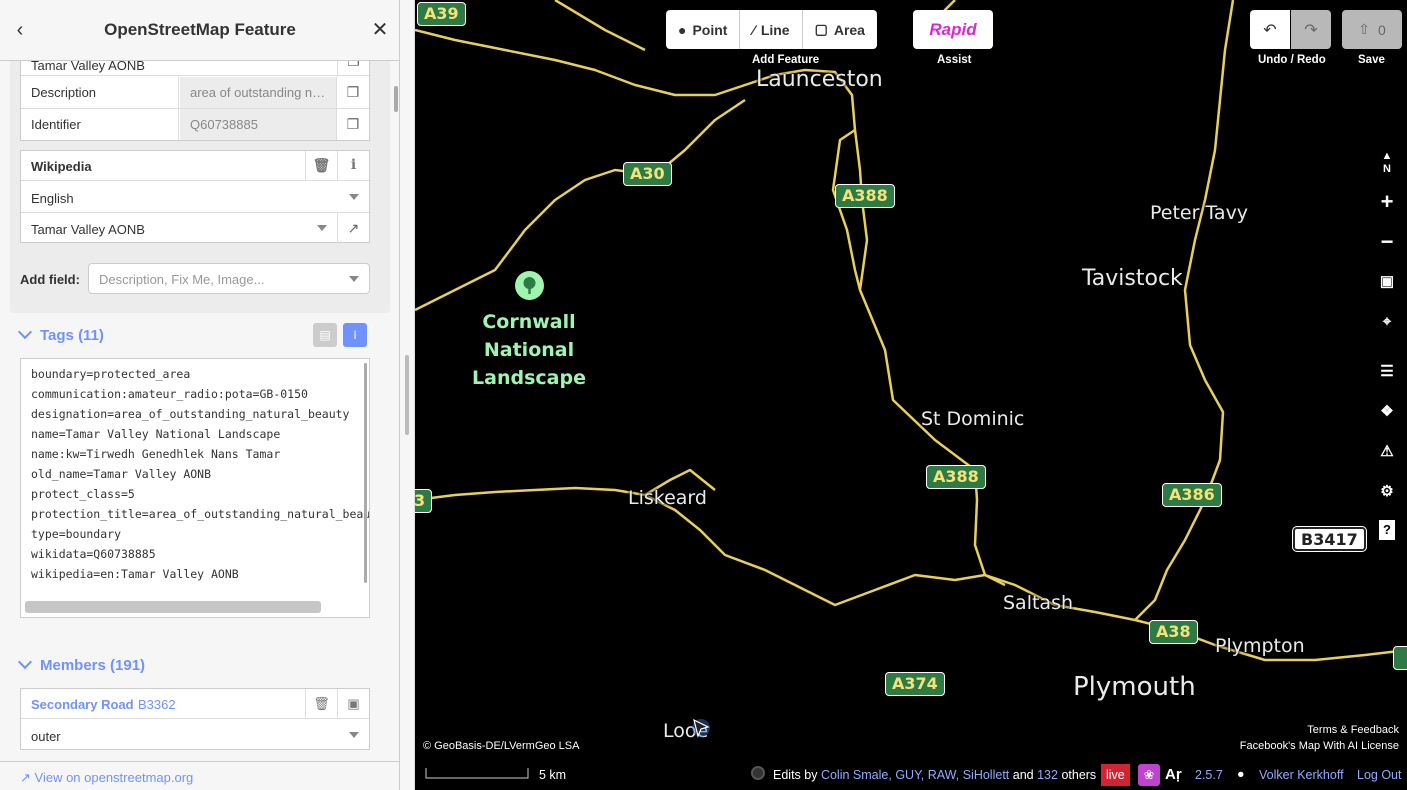 The width and height of the screenshot is (1407, 790). Describe the element at coordinates (1047, 775) in the screenshot. I see `others-count-link: 132` at that location.